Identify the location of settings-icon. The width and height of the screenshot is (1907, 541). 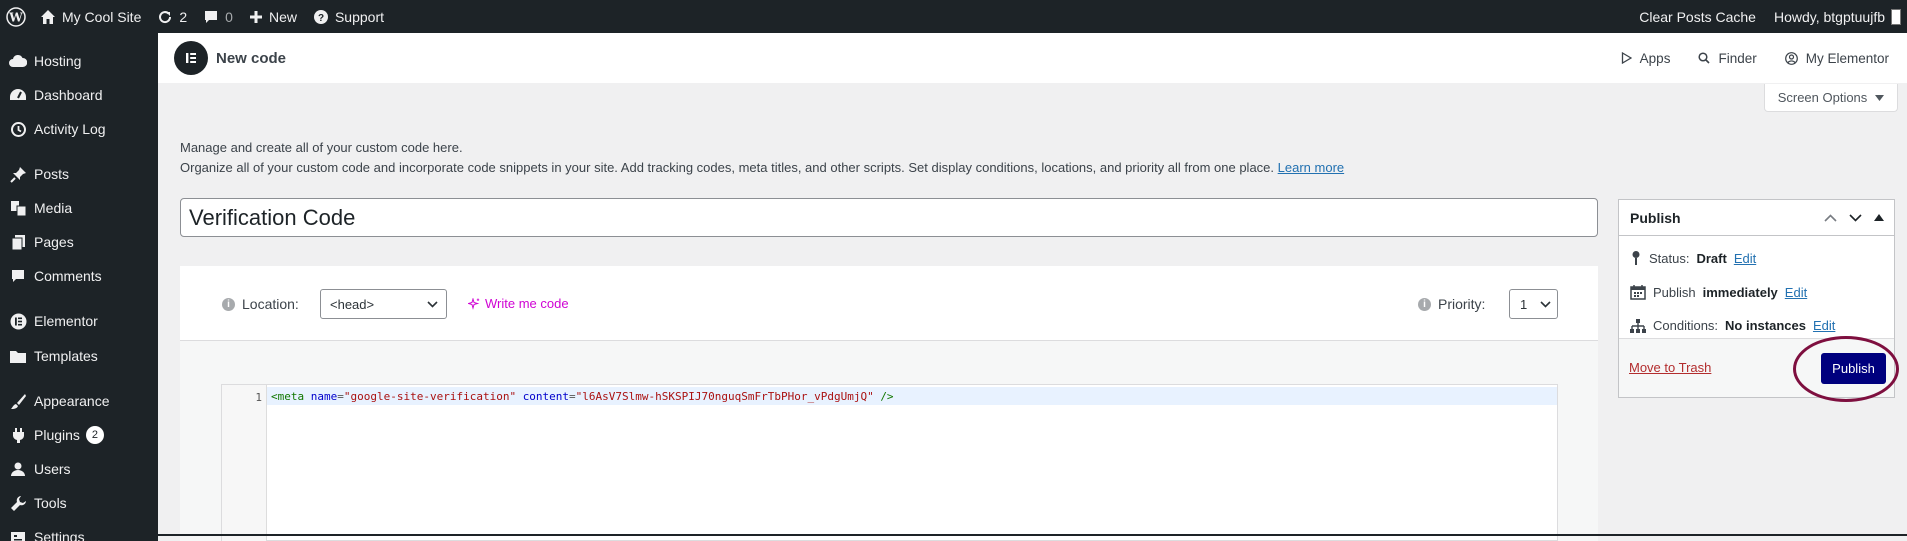
(17, 535).